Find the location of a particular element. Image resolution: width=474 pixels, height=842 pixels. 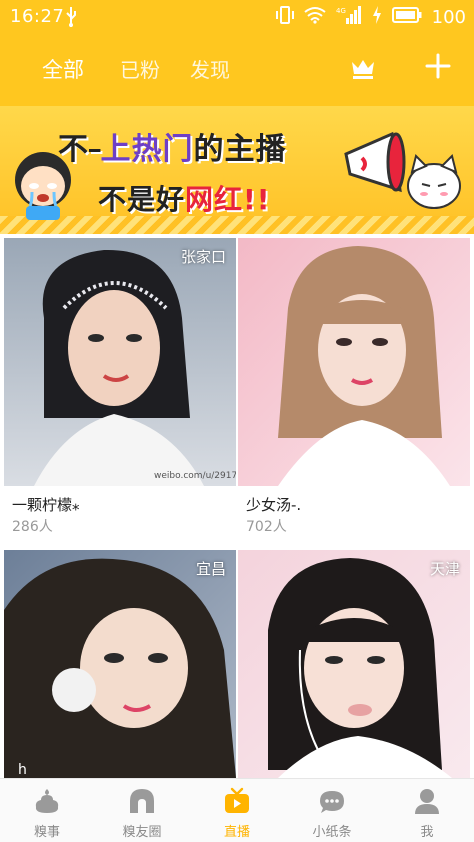

status-bar: 16:27 4G 100 is located at coordinates (237, 17).